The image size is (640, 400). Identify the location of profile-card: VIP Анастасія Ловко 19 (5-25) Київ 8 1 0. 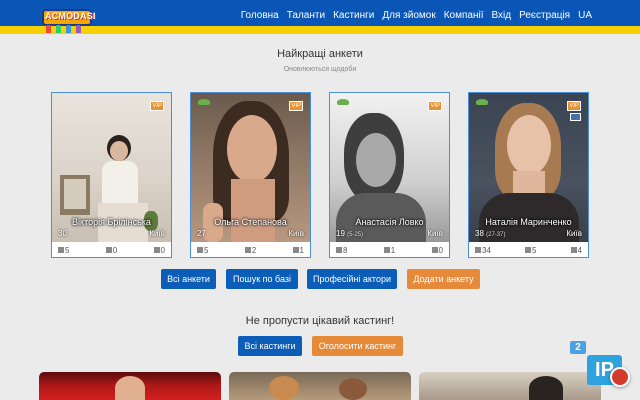
(389, 175).